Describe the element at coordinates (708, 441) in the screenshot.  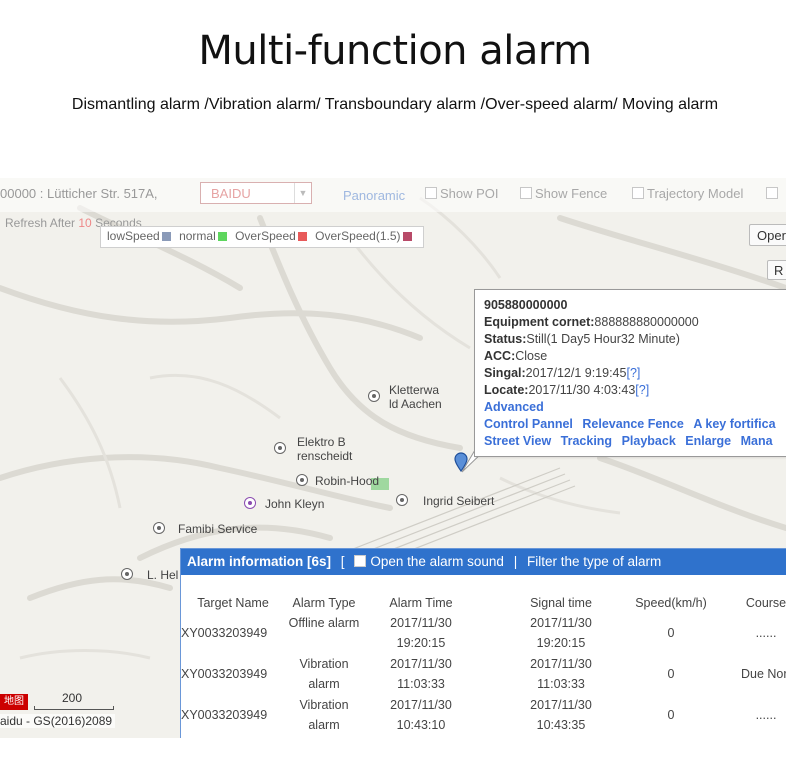
I see `enlarge-link: Enlarge` at that location.